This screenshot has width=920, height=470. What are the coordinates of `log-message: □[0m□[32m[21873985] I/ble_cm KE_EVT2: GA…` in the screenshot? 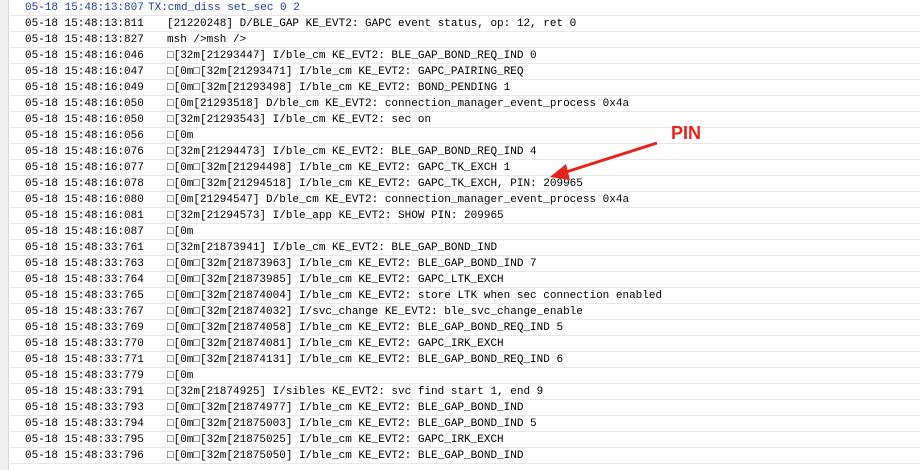 It's located at (335, 280).